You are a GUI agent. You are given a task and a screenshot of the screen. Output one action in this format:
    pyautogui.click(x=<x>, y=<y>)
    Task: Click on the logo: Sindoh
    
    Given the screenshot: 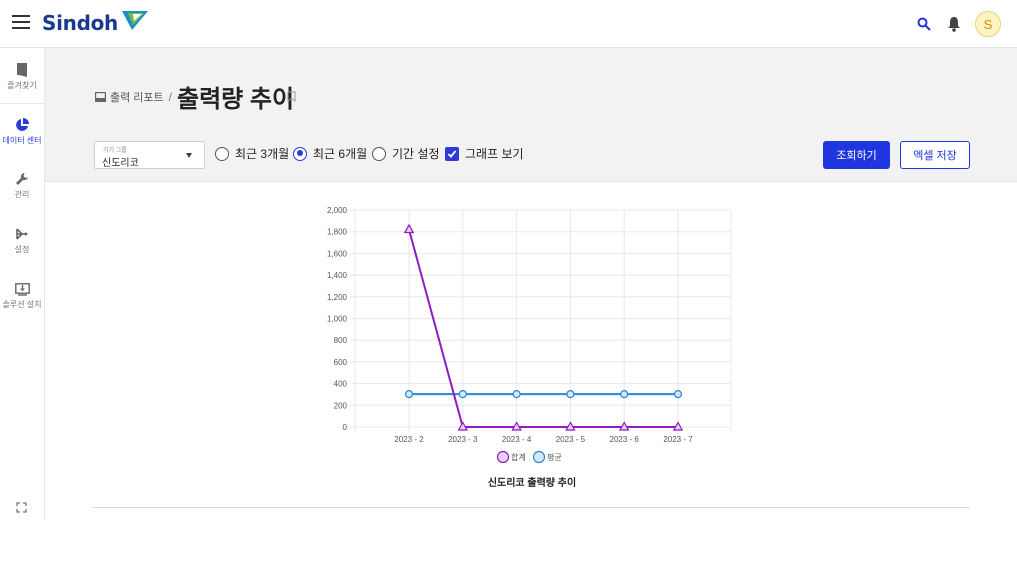 What is the action you would take?
    pyautogui.click(x=96, y=23)
    